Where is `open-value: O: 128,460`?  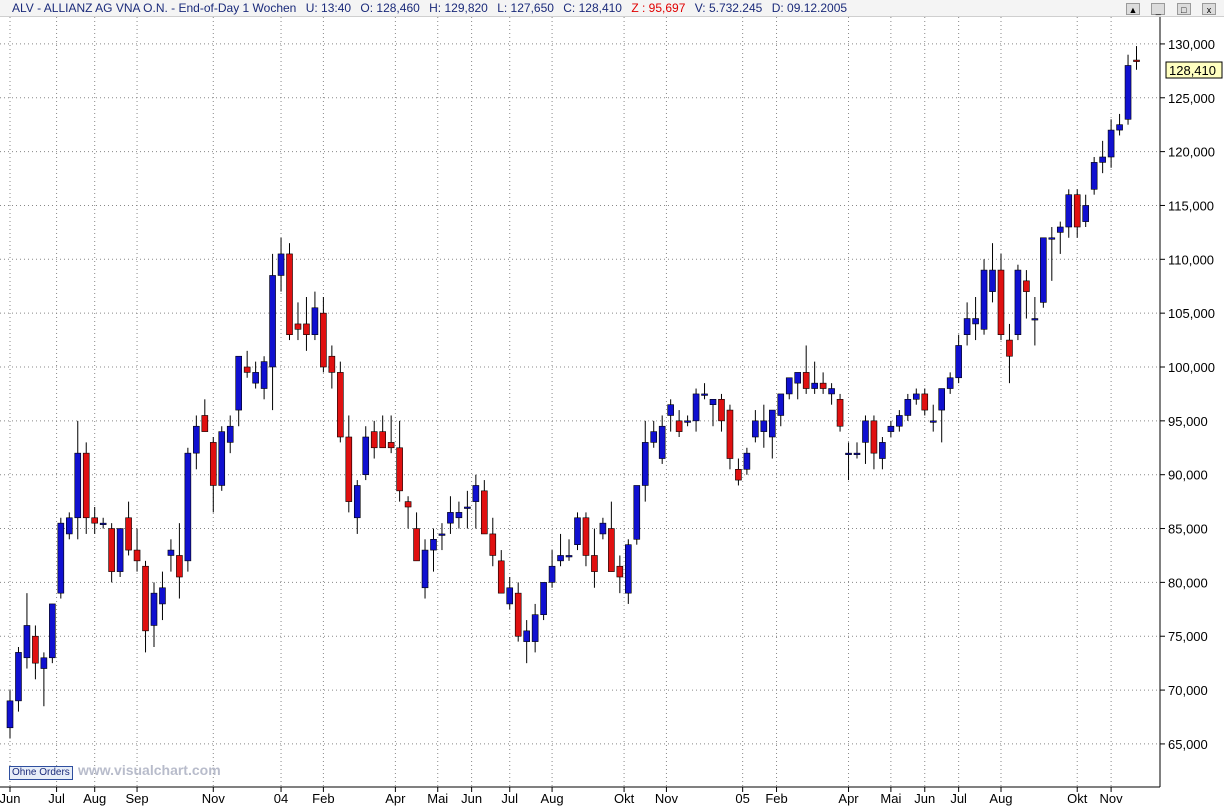 open-value: O: 128,460 is located at coordinates (390, 8).